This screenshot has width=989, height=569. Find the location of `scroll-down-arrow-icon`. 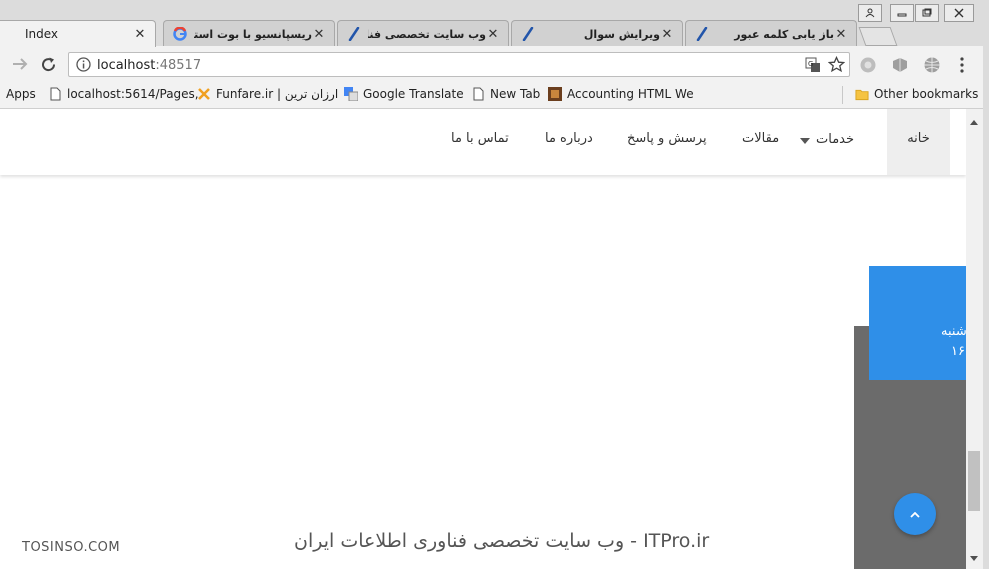

scroll-down-arrow-icon is located at coordinates (974, 557).